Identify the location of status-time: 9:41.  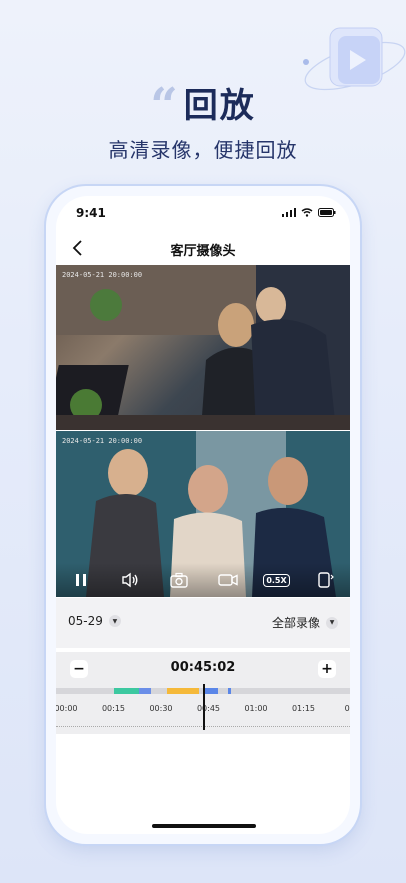
(91, 213).